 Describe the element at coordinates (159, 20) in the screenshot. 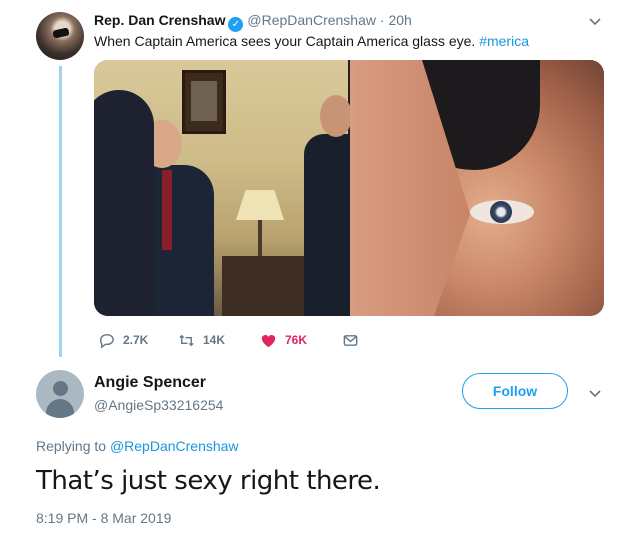

I see `author-name: Rep. Dan Crenshaw` at that location.